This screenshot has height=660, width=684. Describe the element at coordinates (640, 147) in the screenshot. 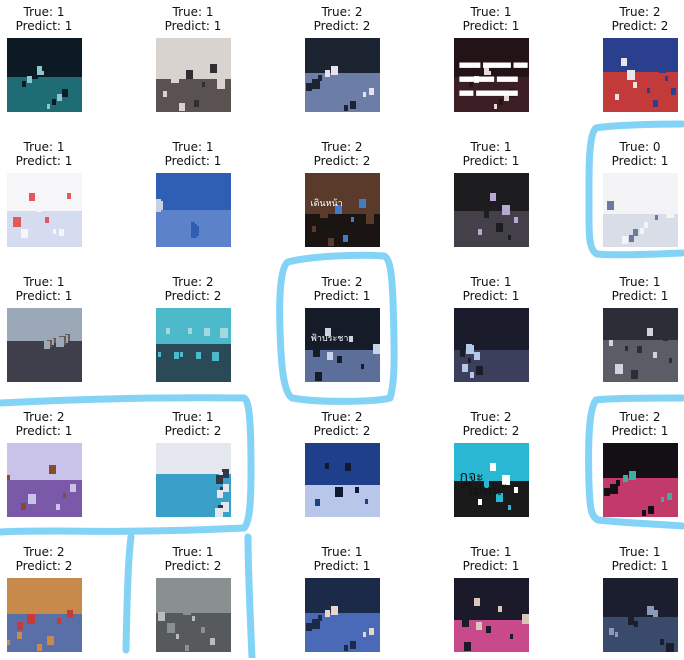

I see `true-label: True: 0` at that location.